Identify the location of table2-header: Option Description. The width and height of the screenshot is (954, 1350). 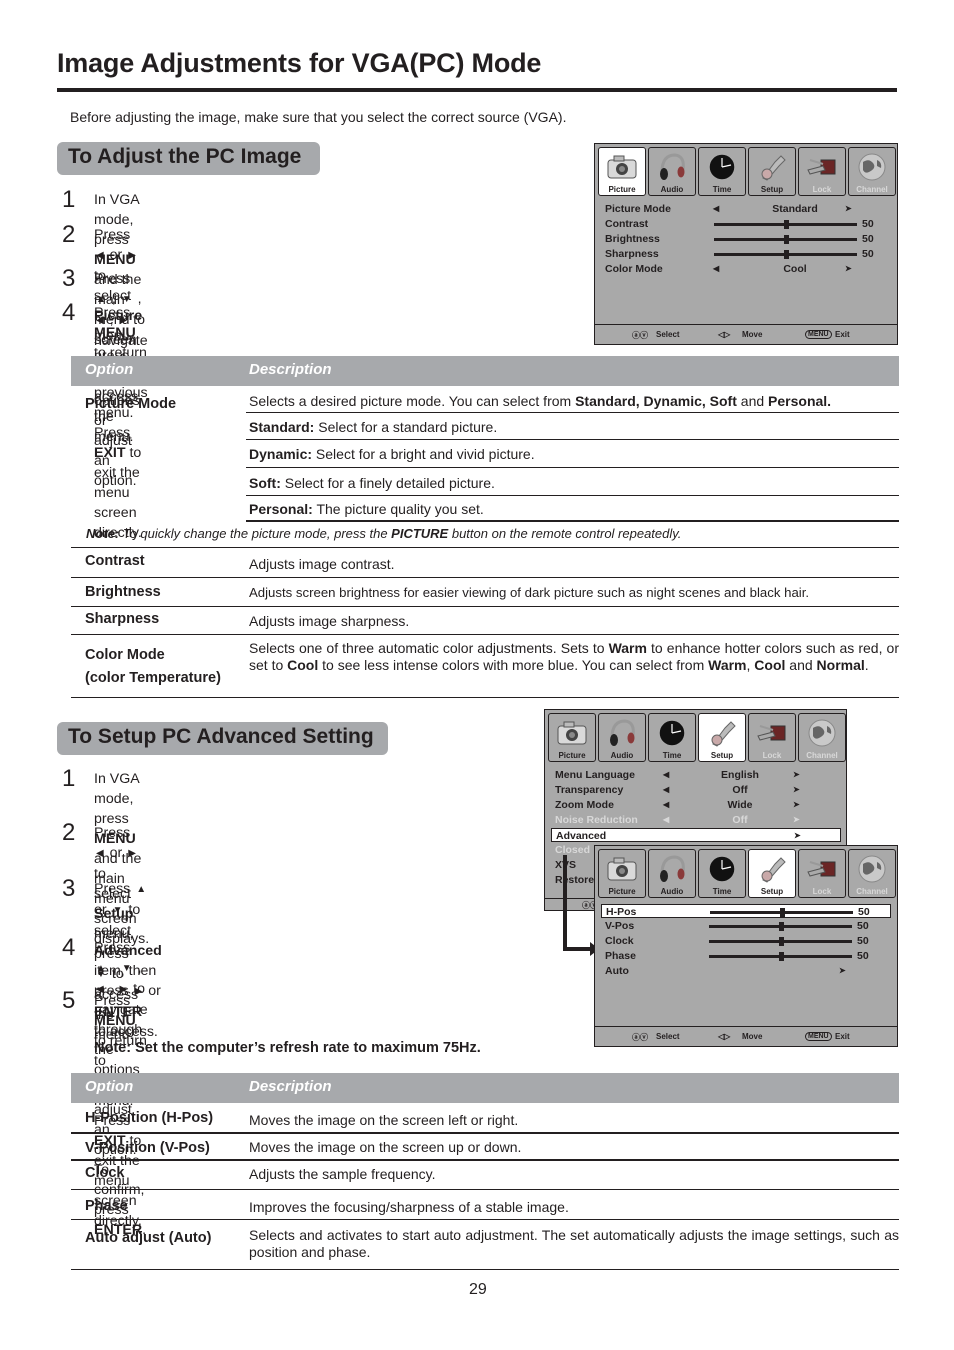
(485, 1088).